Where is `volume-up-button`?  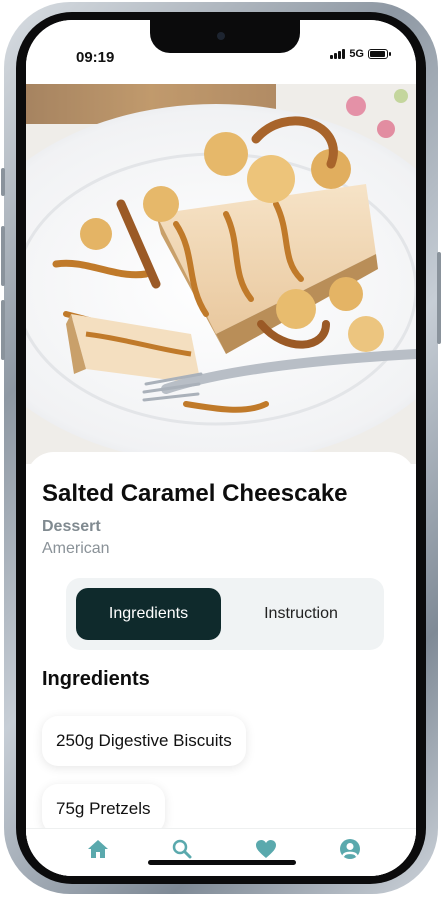
volume-up-button is located at coordinates (3, 256).